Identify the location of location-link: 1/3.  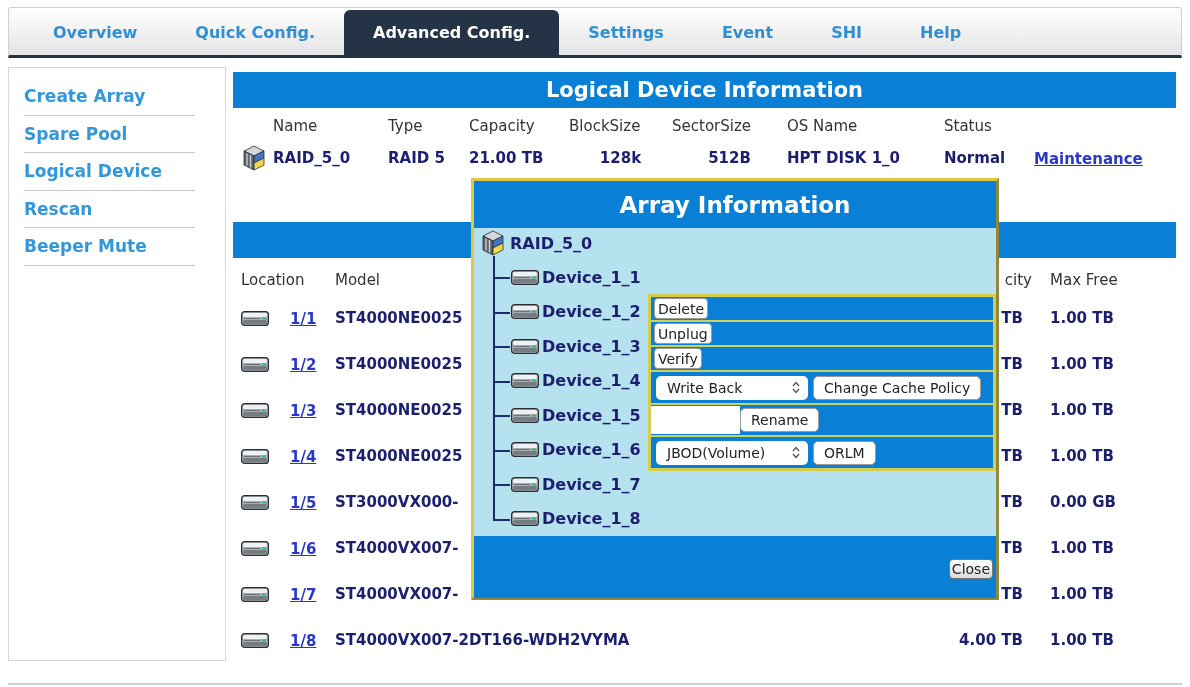
(303, 410).